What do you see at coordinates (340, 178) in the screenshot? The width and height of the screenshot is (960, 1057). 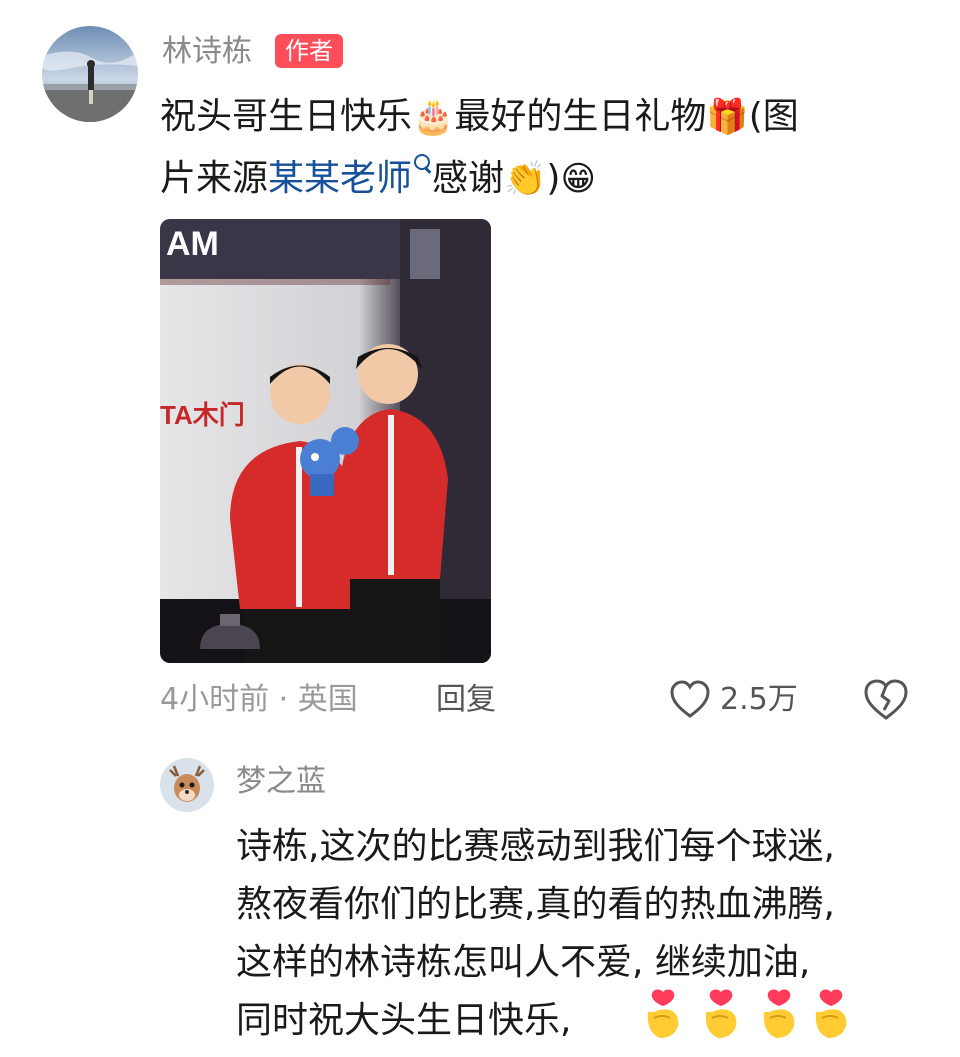 I see `mention-link: 某某老师` at bounding box center [340, 178].